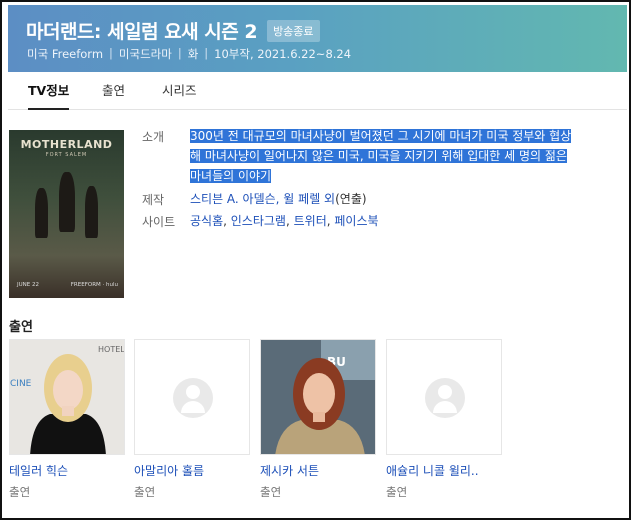 The width and height of the screenshot is (631, 520). What do you see at coordinates (231, 176) in the screenshot?
I see `intro-line: 마녀들의 이야기` at bounding box center [231, 176].